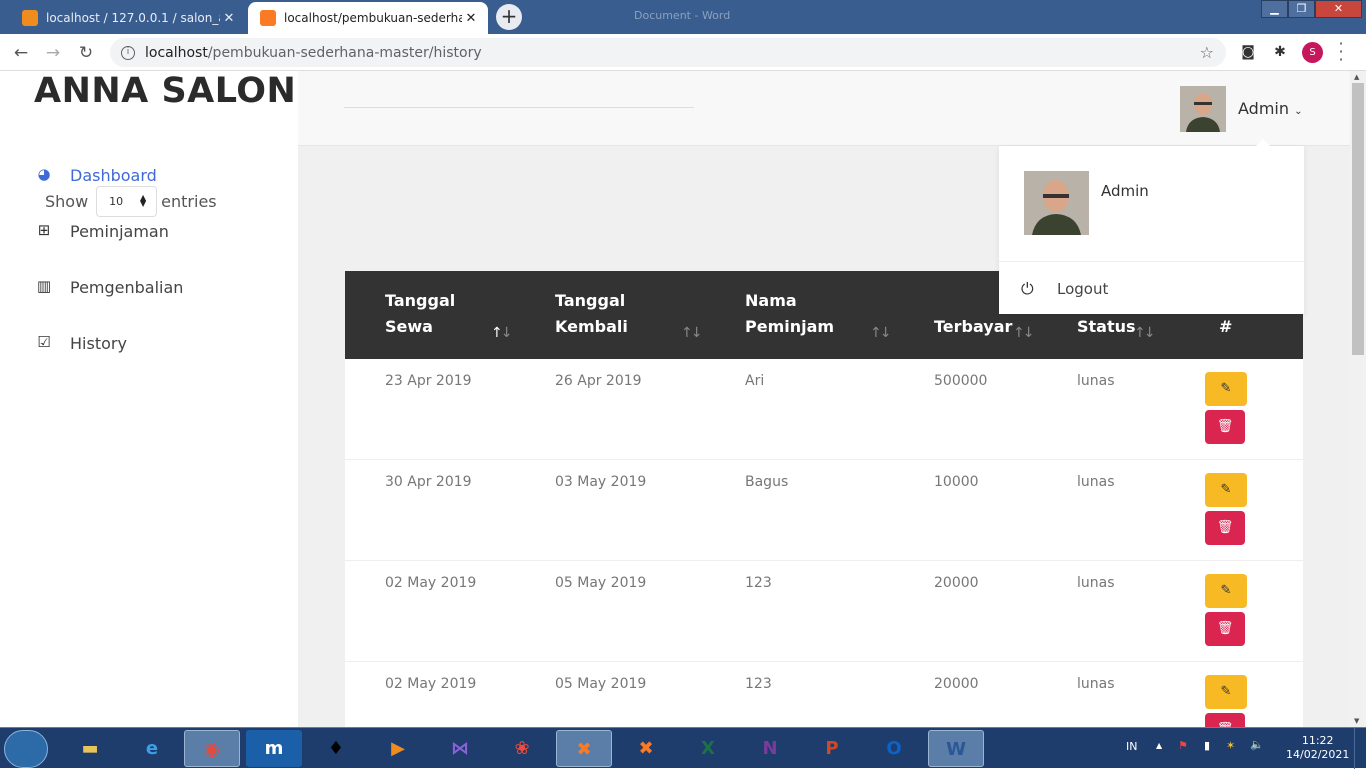  What do you see at coordinates (601, 583) in the screenshot?
I see `cell-tanggal-kembali: 05 May 2019` at bounding box center [601, 583].